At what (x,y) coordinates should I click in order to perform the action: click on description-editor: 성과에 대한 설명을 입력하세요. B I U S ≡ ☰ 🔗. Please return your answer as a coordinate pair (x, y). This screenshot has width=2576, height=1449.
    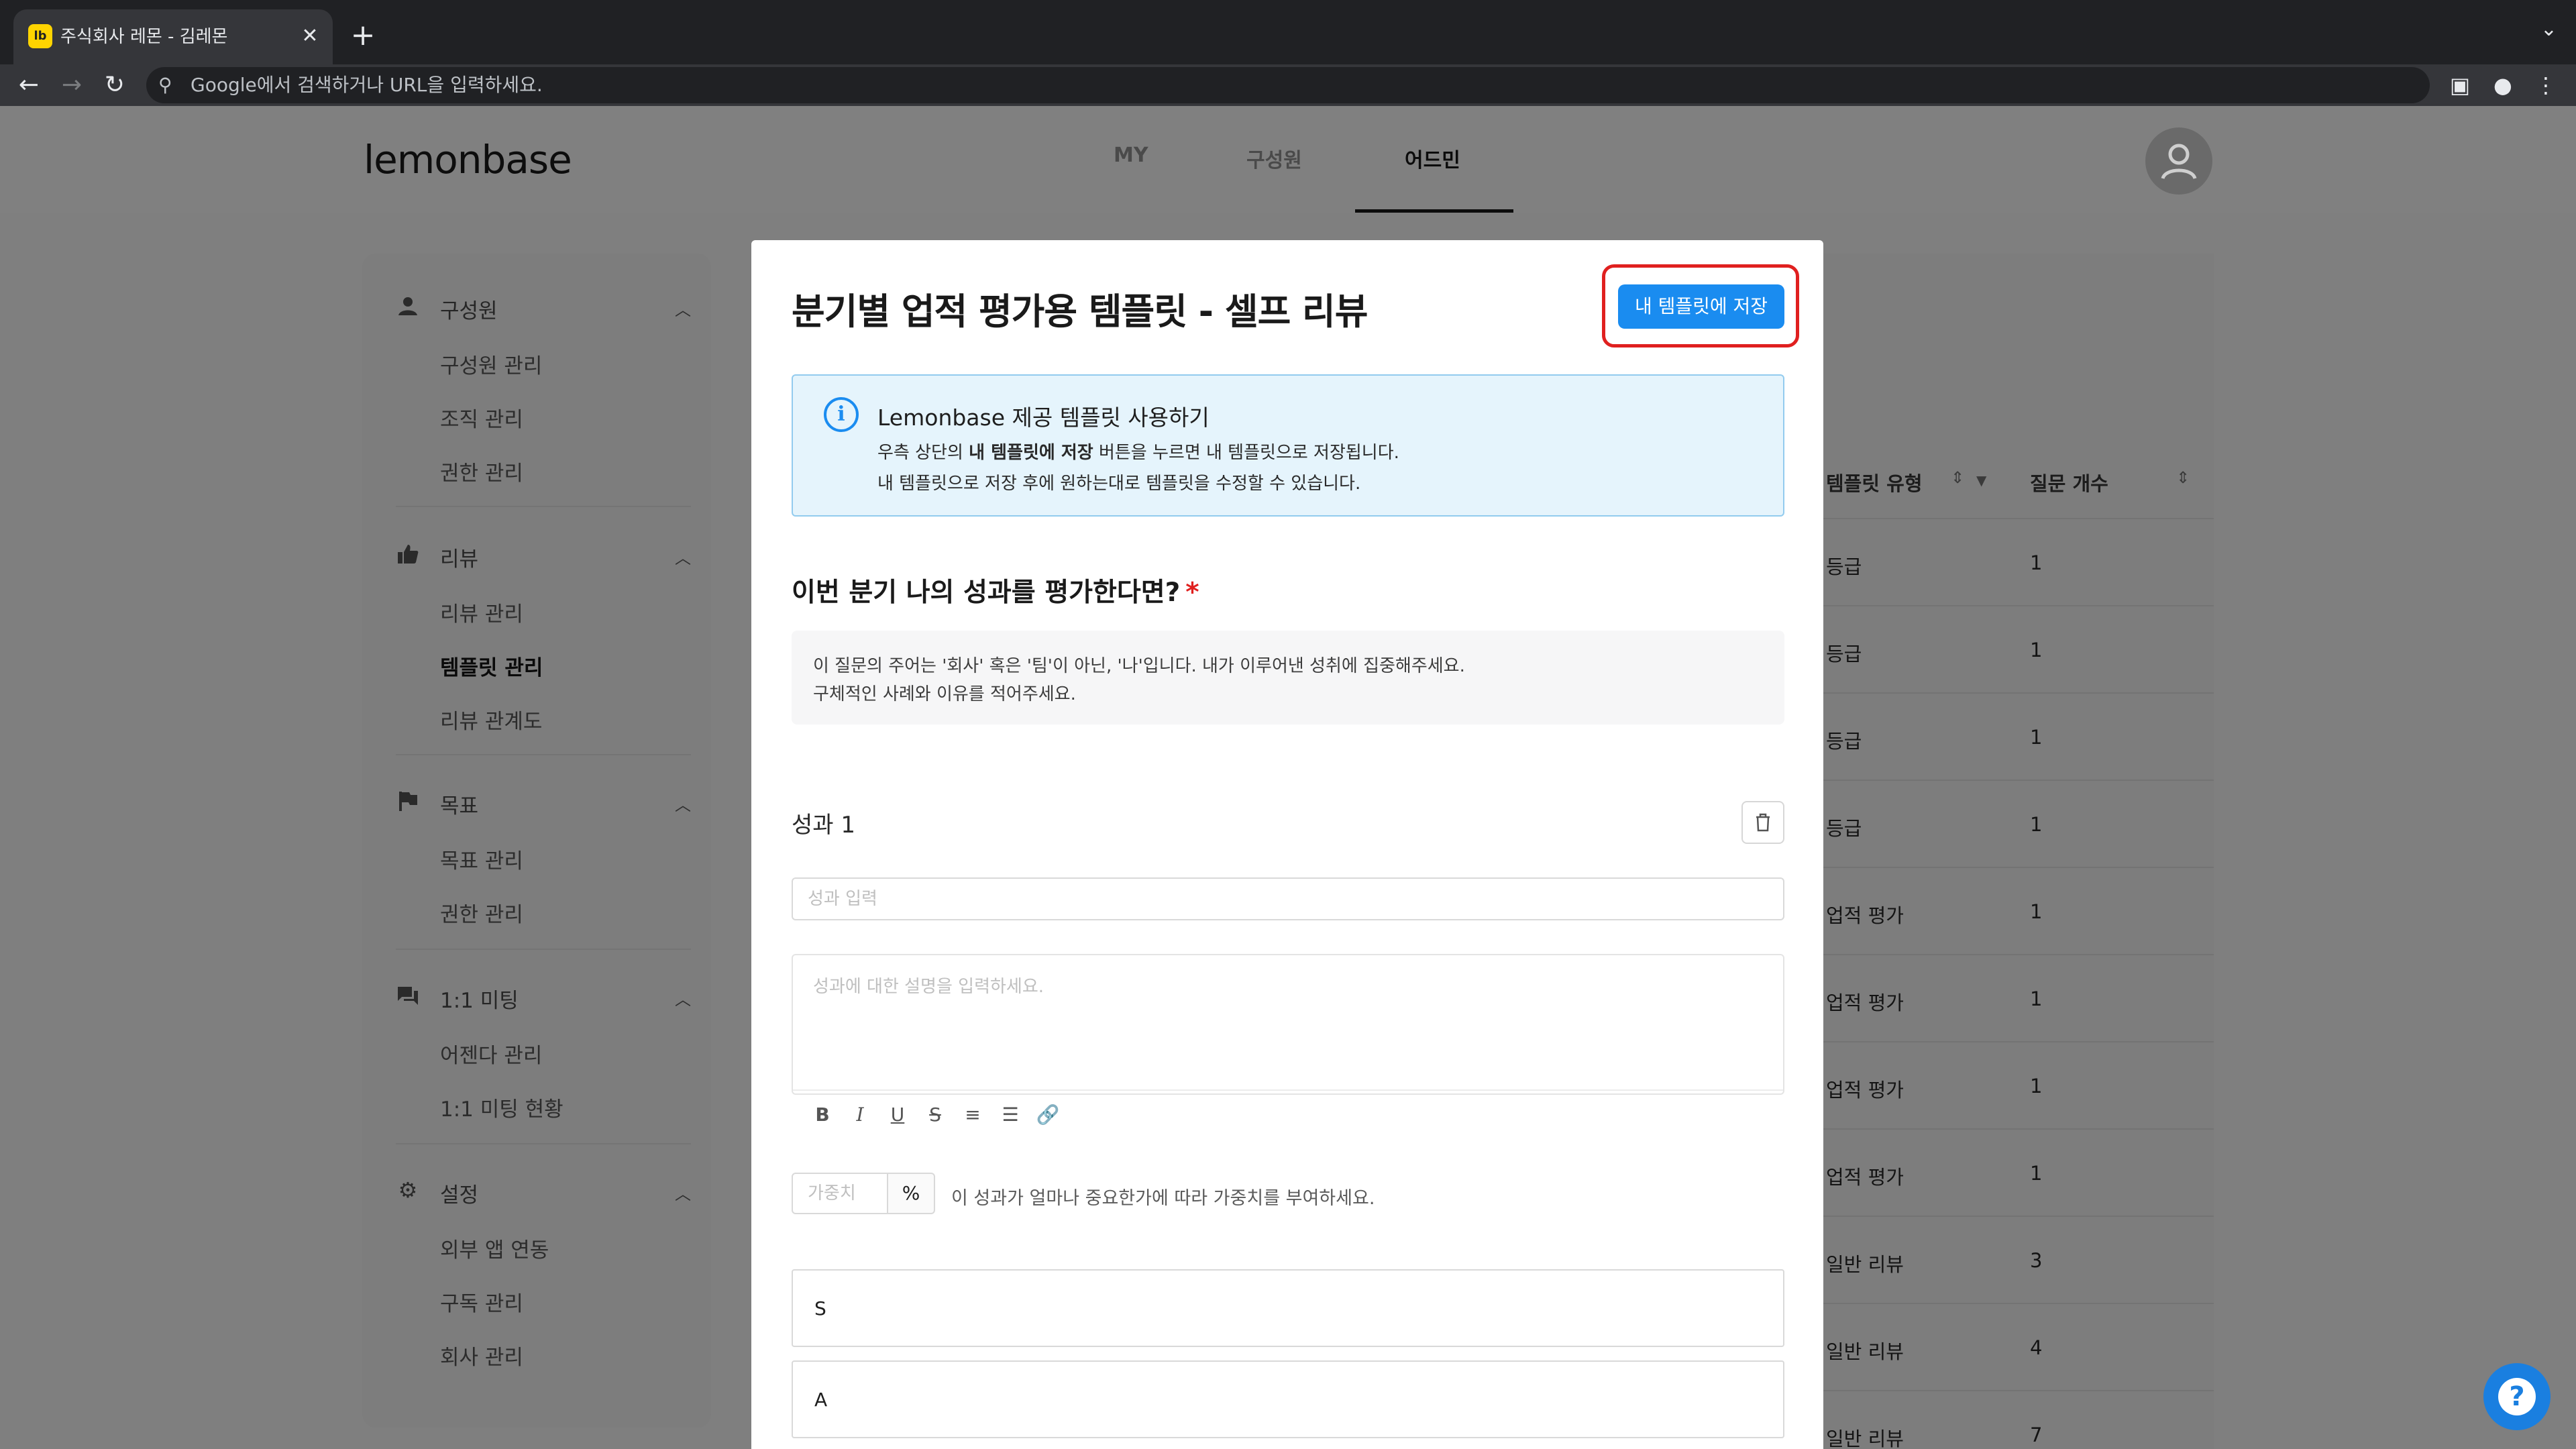
    Looking at the image, I should click on (1288, 1040).